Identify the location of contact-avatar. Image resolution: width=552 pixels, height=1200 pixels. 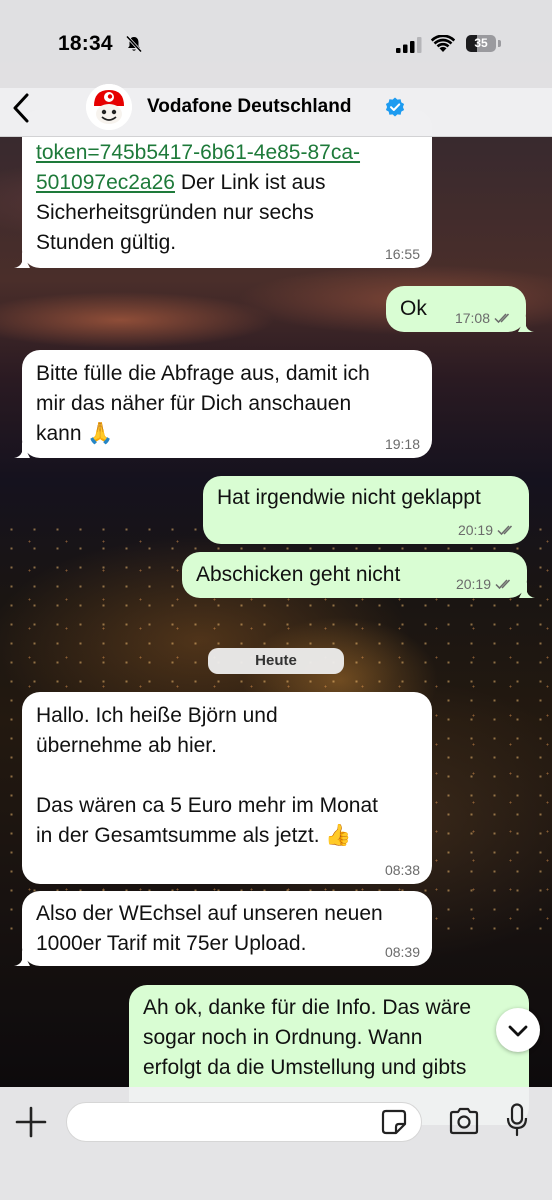
(109, 107).